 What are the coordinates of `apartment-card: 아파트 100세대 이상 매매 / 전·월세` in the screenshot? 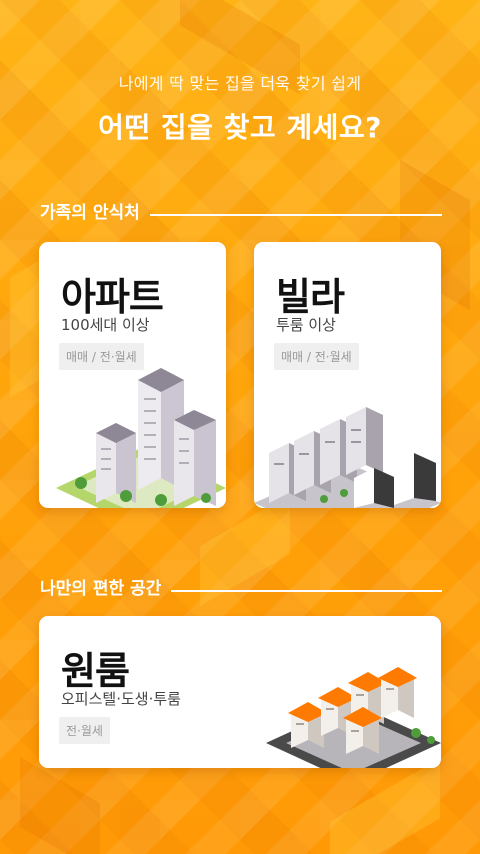 It's located at (132, 375).